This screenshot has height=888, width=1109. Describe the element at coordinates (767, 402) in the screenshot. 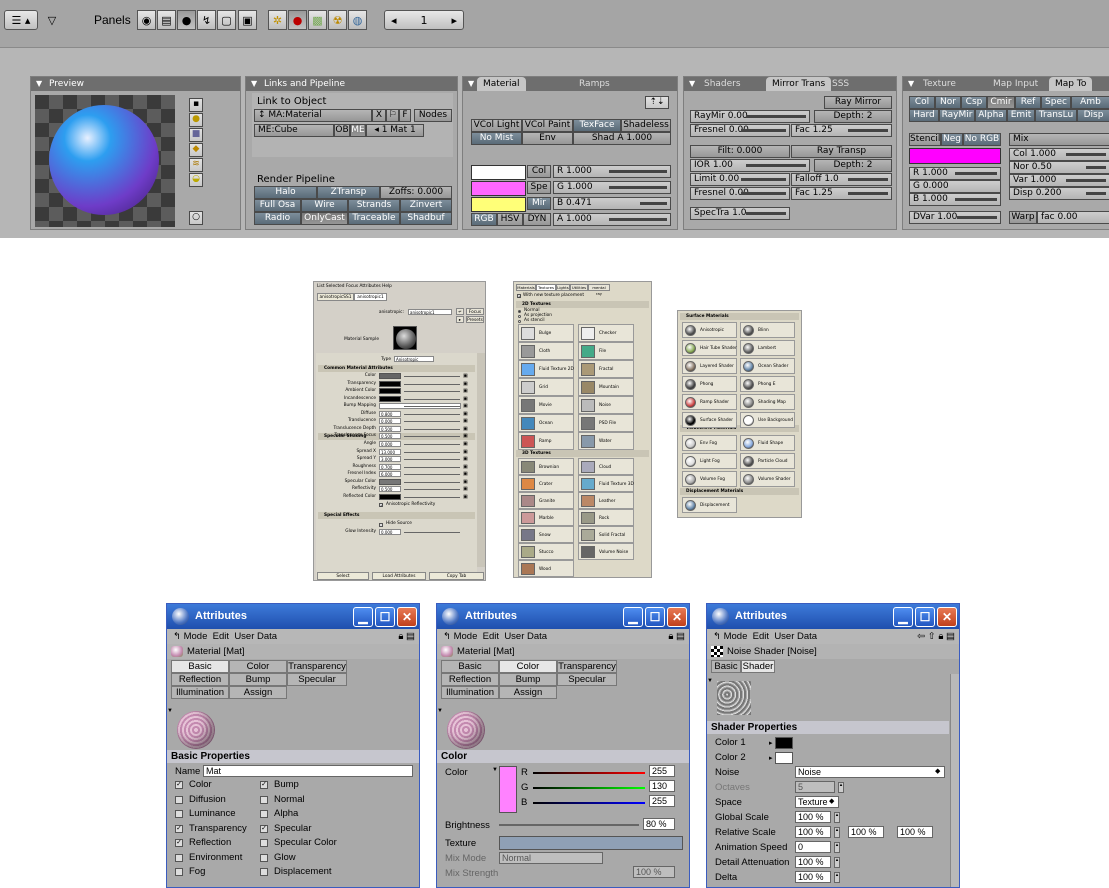

I see `material-shading-map: Shading Map` at that location.